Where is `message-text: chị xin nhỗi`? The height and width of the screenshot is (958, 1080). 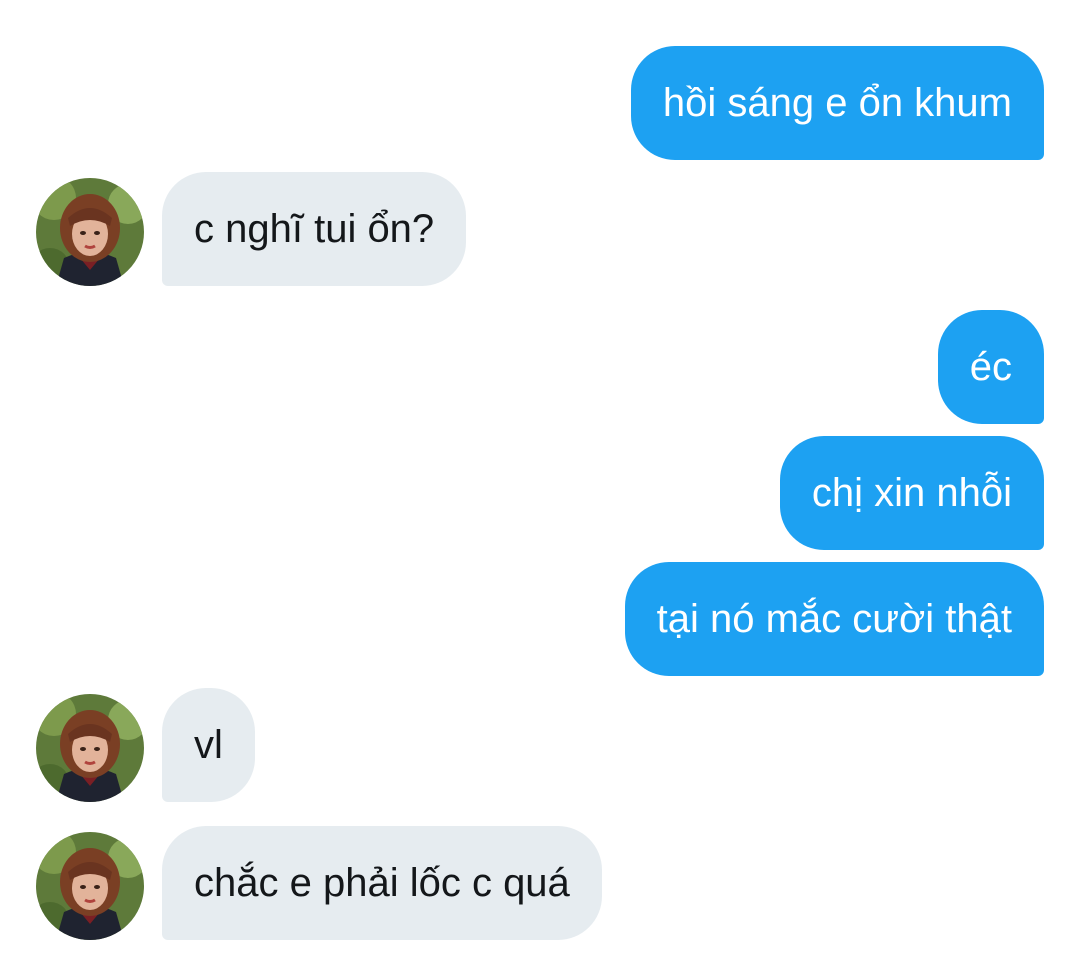 message-text: chị xin nhỗi is located at coordinates (911, 492).